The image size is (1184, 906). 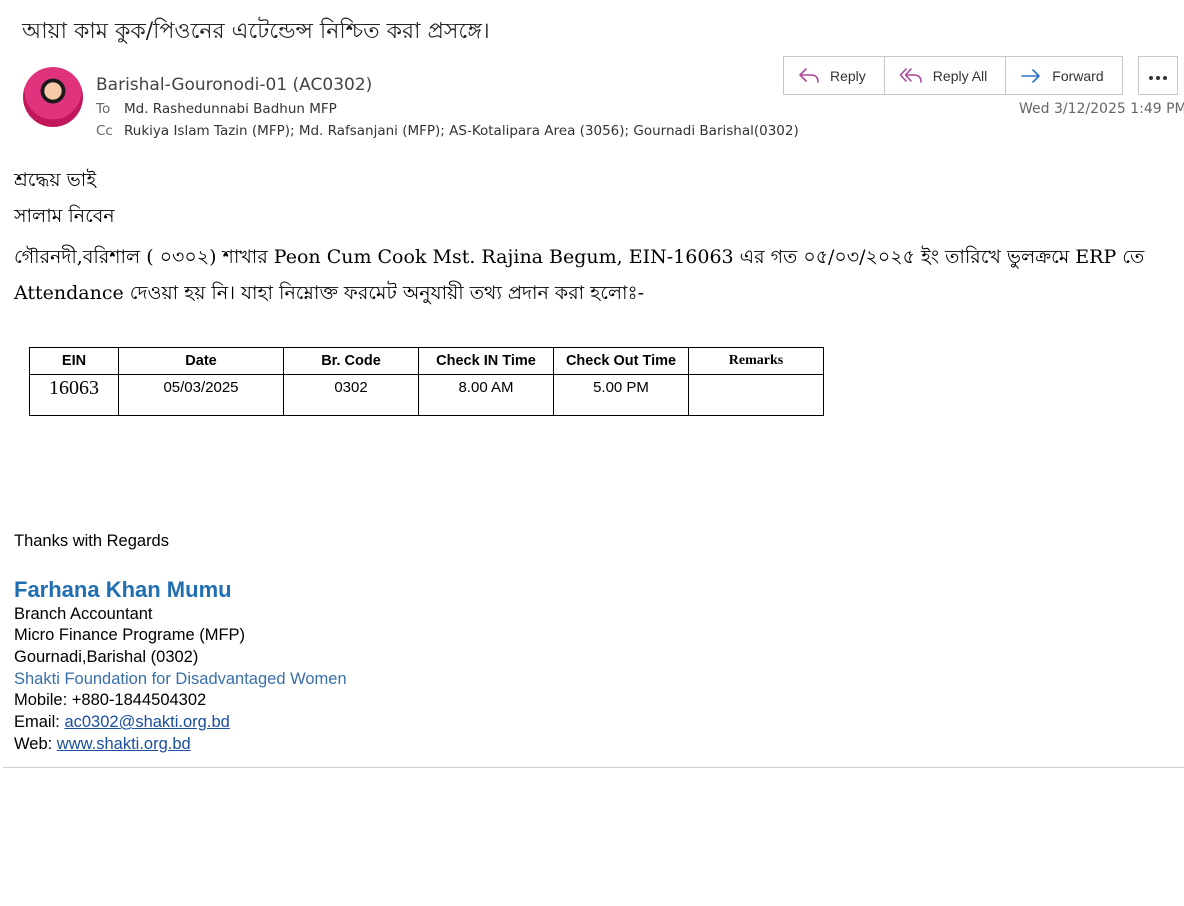 I want to click on header-check-out: Check Out Time, so click(x=621, y=361).